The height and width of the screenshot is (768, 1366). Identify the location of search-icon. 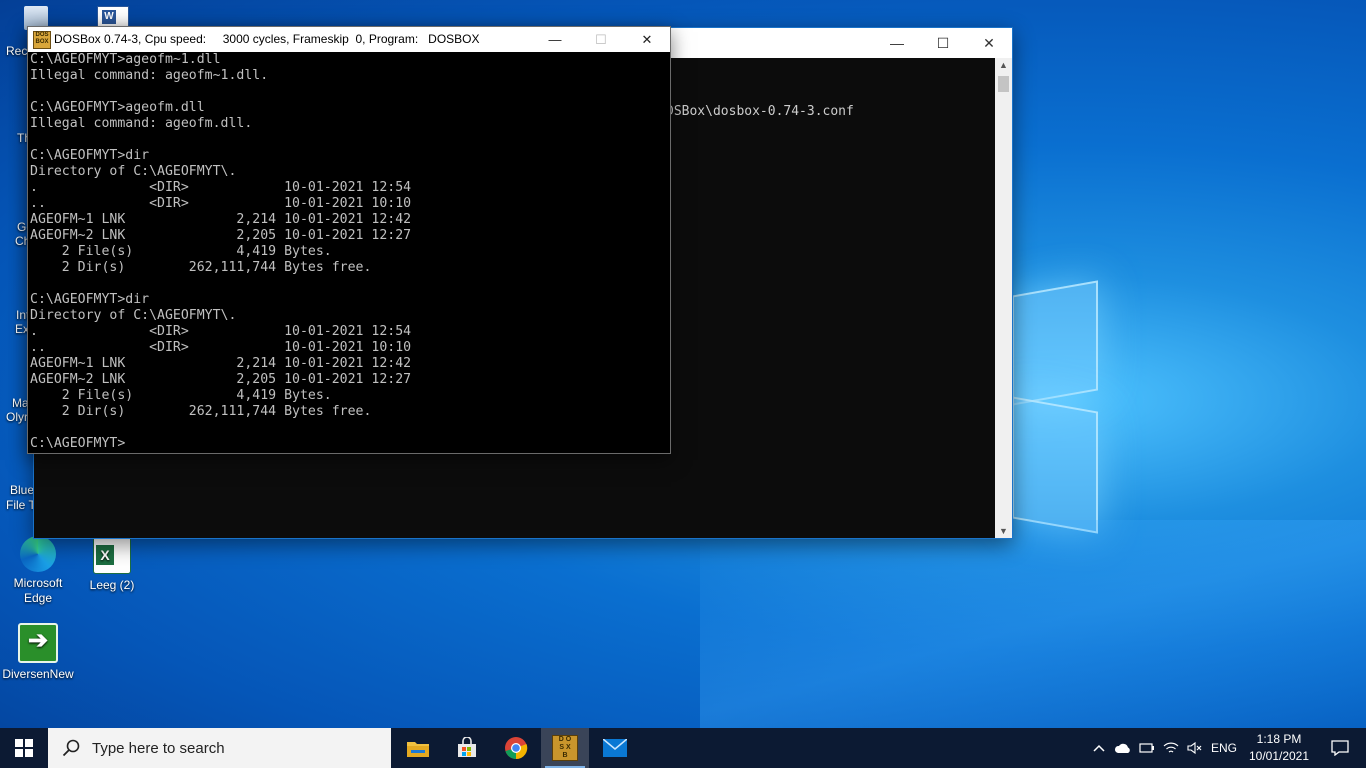
(71, 748).